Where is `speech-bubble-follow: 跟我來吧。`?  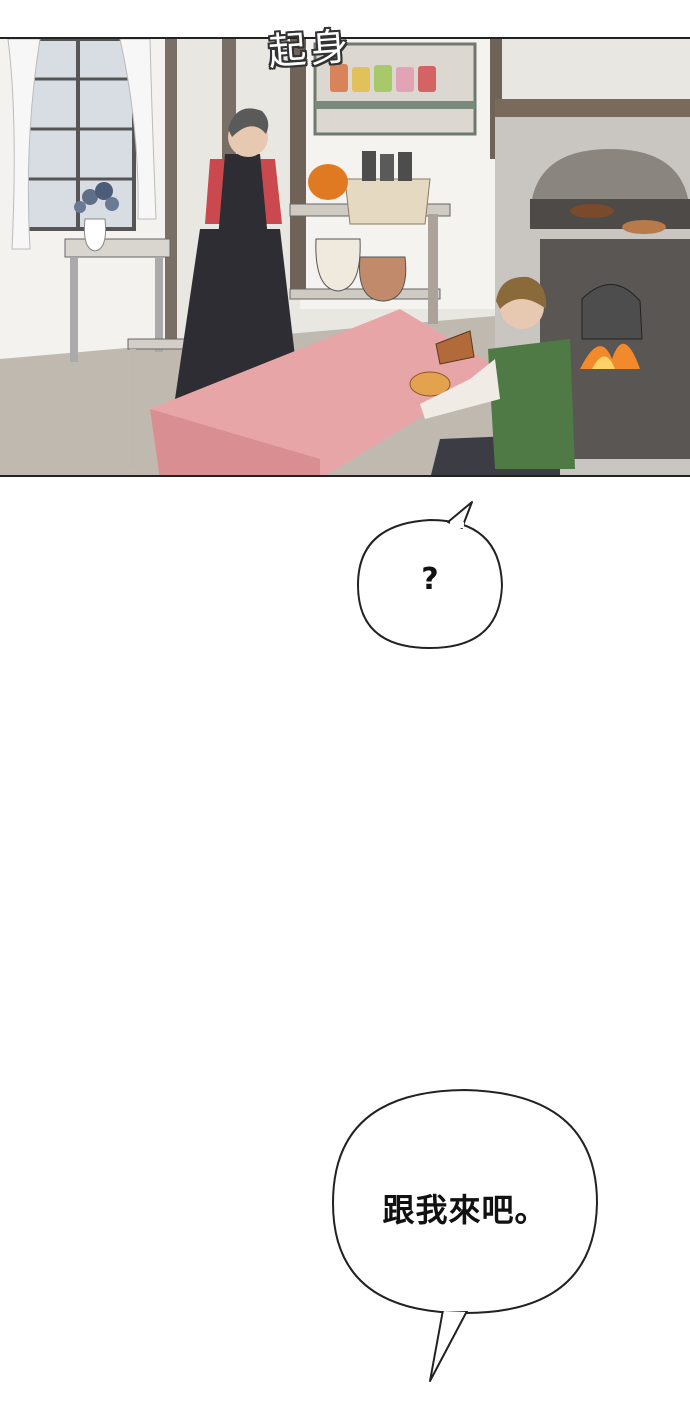
speech-bubble-follow: 跟我來吧。 is located at coordinates (465, 1235).